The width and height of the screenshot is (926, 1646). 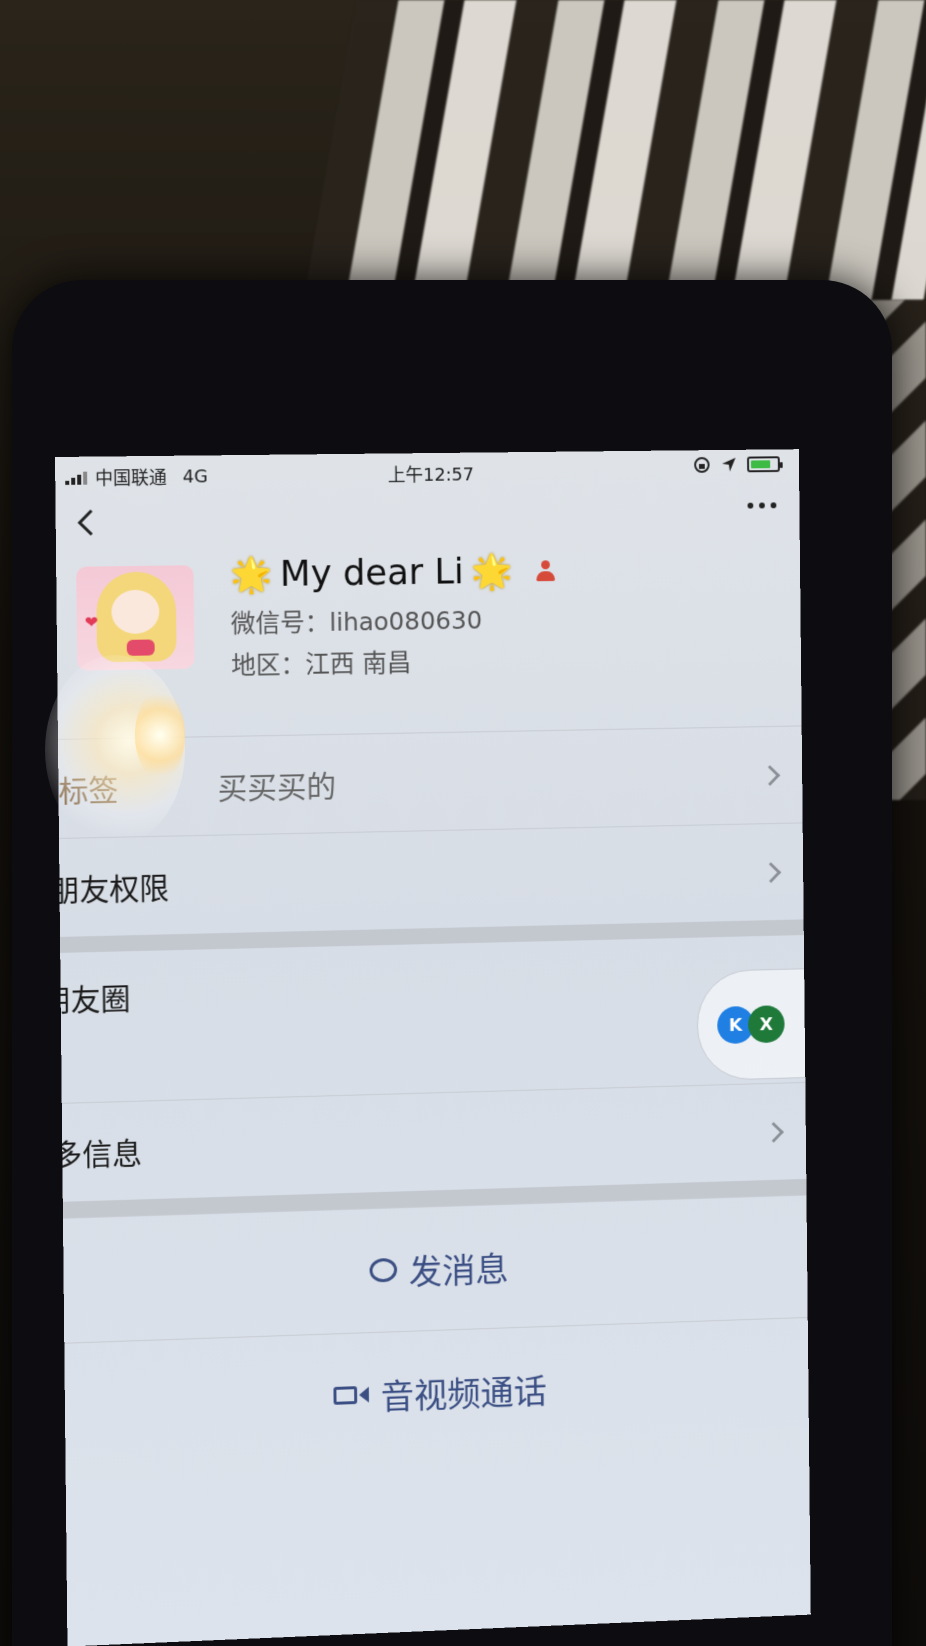 I want to click on contact-name: My dear Li, so click(x=371, y=573).